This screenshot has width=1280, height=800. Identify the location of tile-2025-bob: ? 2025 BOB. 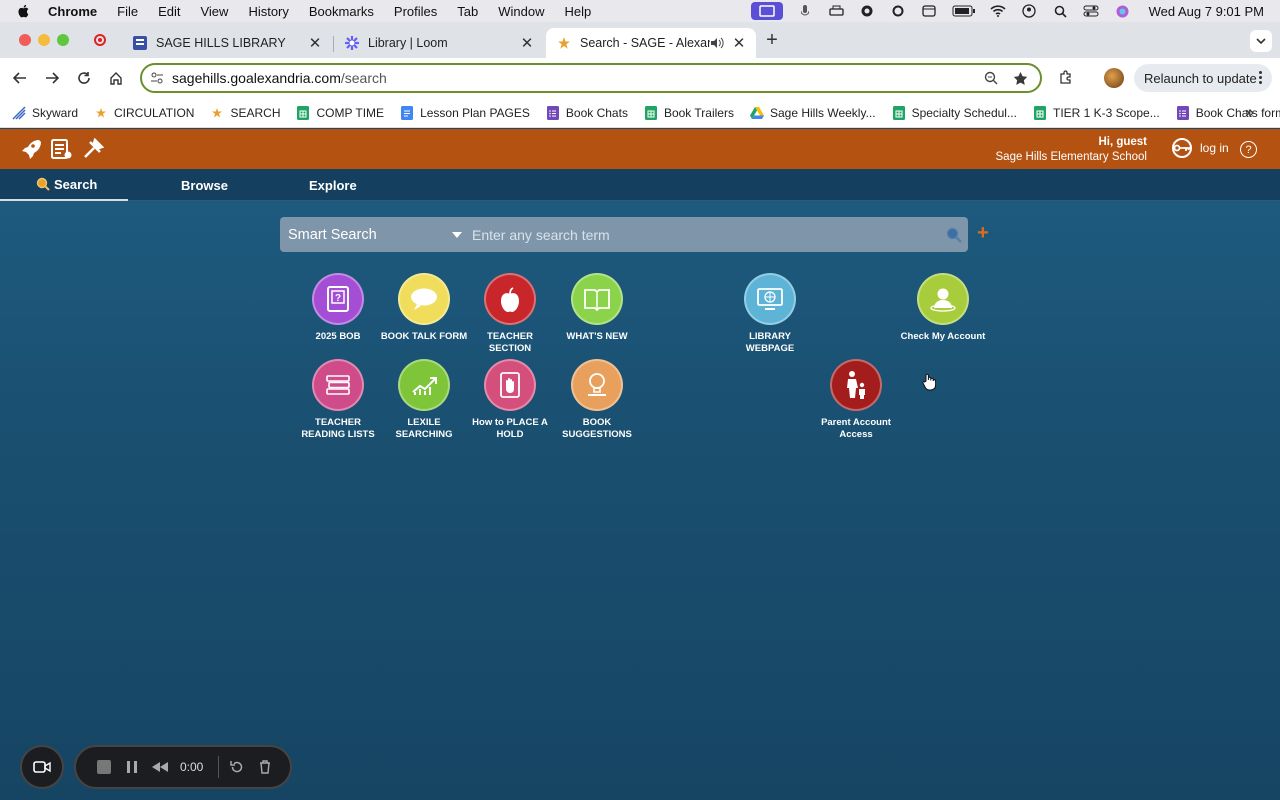
(338, 308).